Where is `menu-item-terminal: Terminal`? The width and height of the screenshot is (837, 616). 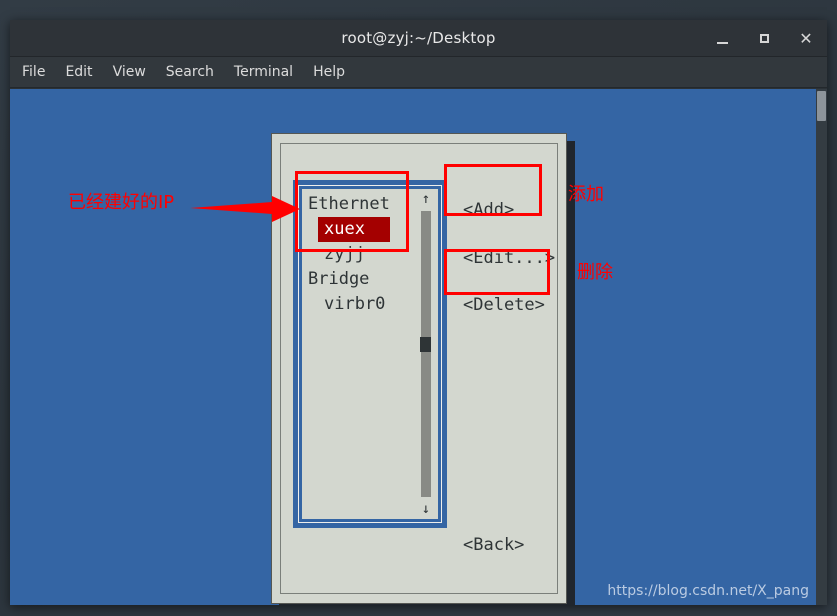
menu-item-terminal: Terminal is located at coordinates (263, 72).